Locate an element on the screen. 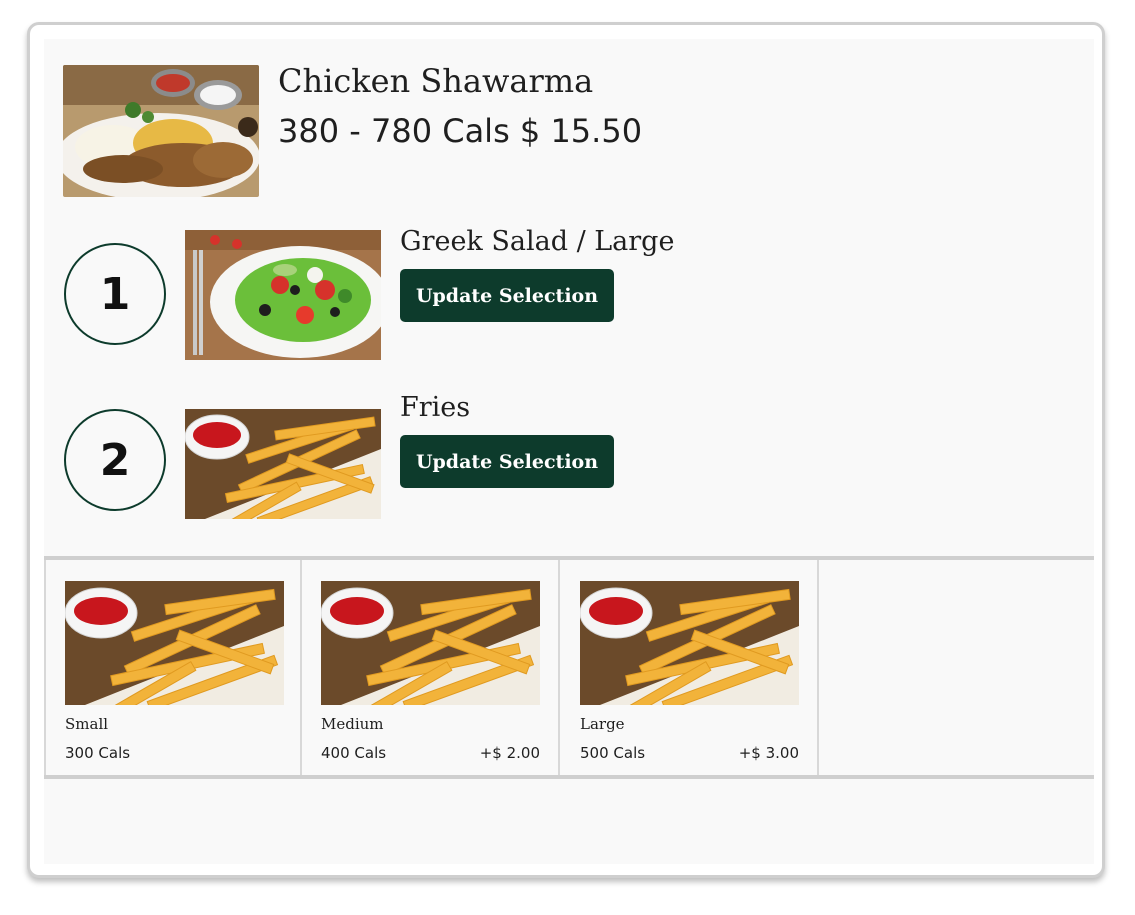 This screenshot has height=915, width=1135. option-card-small: Small 300 Cals is located at coordinates (173, 667).